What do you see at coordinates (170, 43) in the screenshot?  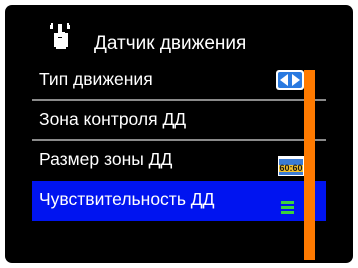 I see `page-title: Датчик движения` at bounding box center [170, 43].